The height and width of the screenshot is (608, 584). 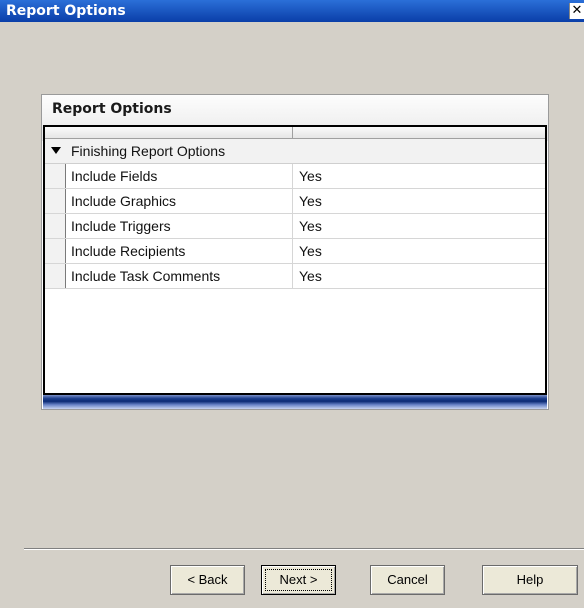 What do you see at coordinates (66, 11) in the screenshot?
I see `window-title: Report Options` at bounding box center [66, 11].